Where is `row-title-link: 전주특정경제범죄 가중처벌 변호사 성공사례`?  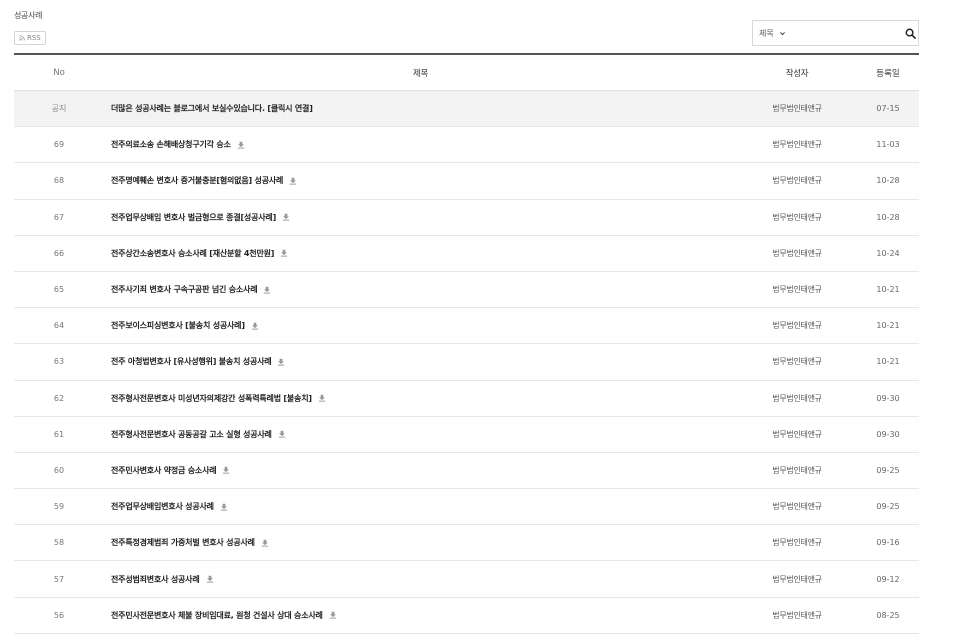 row-title-link: 전주특정경제범죄 가중처벌 변호사 성공사례 is located at coordinates (183, 542).